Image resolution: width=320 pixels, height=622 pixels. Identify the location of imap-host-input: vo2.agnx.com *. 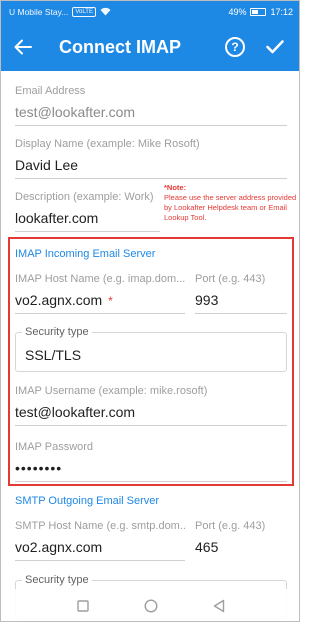
(100, 303).